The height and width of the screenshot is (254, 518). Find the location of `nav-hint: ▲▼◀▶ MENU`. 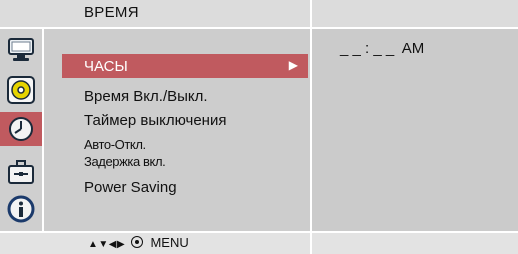

nav-hint: ▲▼◀▶ MENU is located at coordinates (138, 242).